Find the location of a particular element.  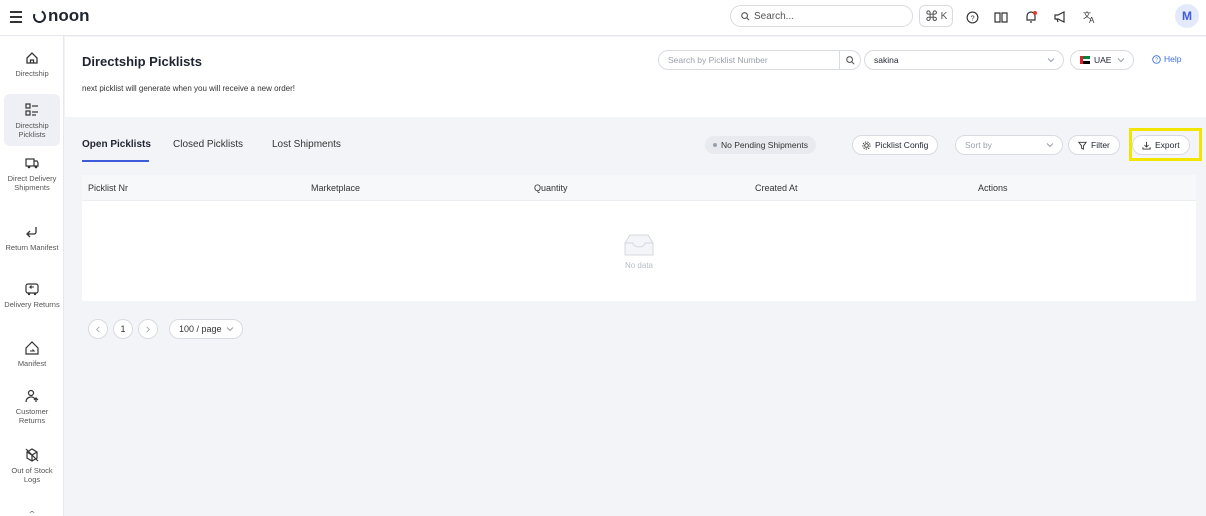

user-select-value: sakina is located at coordinates (886, 60).